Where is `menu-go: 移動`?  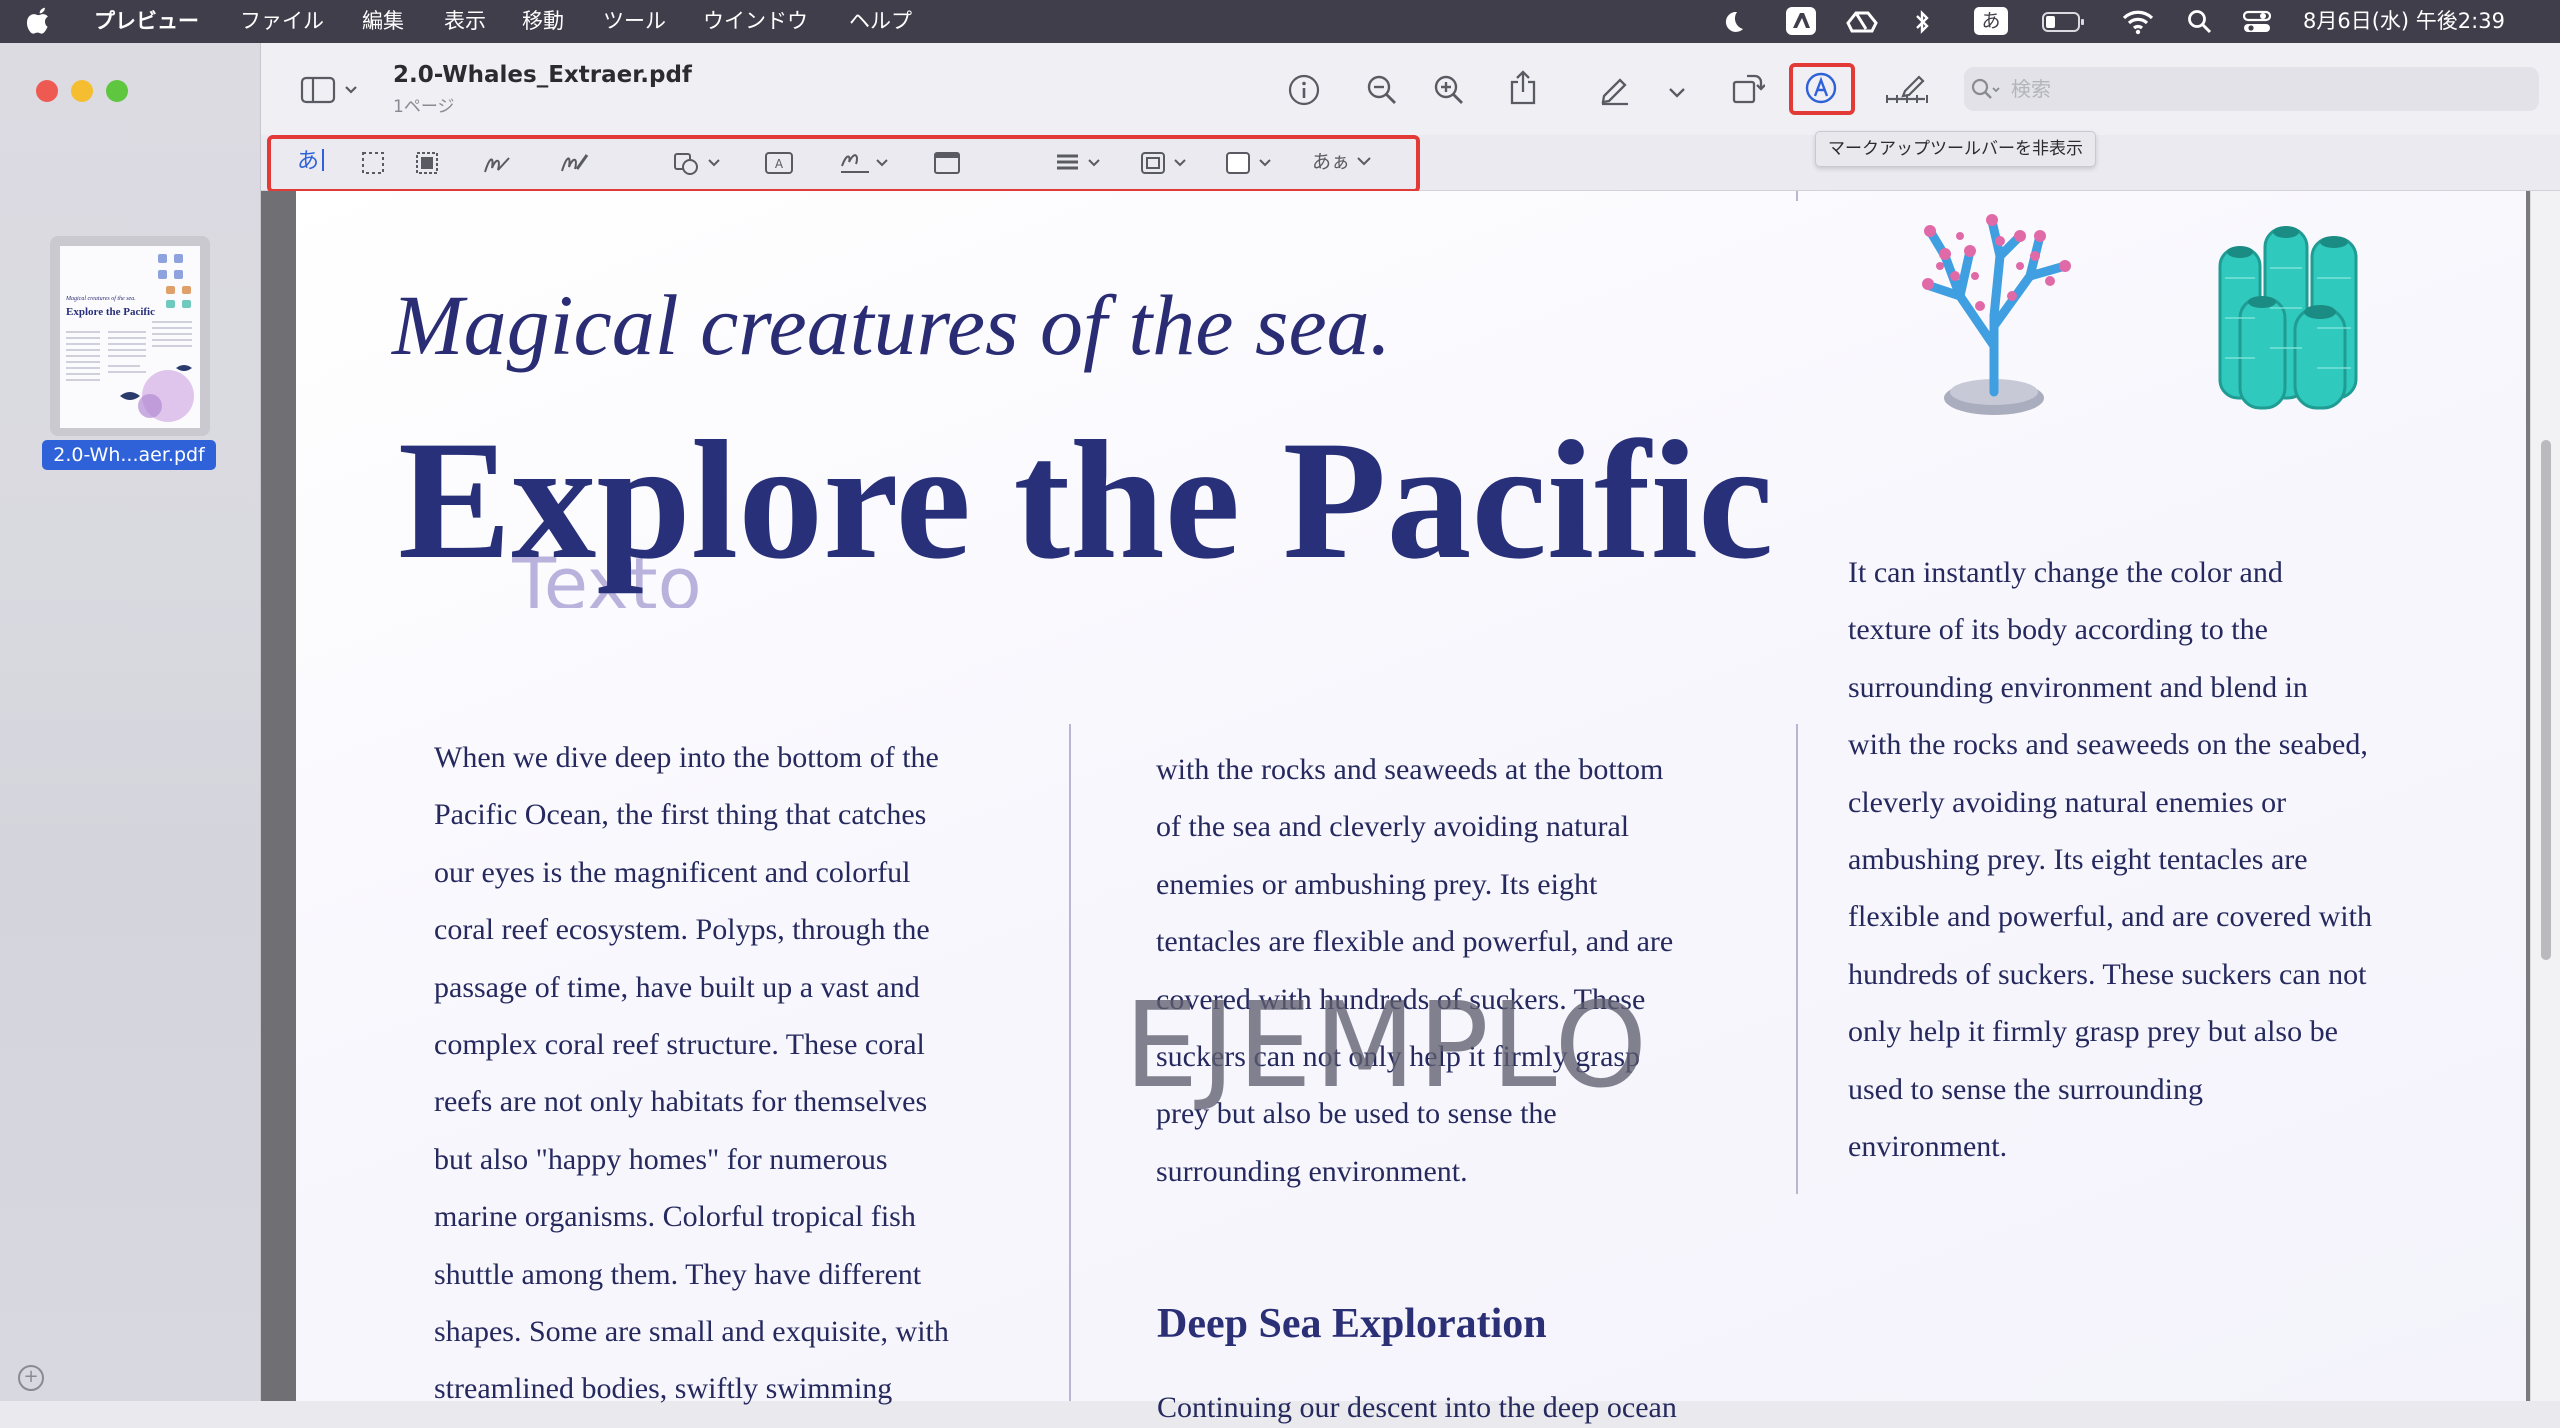 menu-go: 移動 is located at coordinates (543, 21).